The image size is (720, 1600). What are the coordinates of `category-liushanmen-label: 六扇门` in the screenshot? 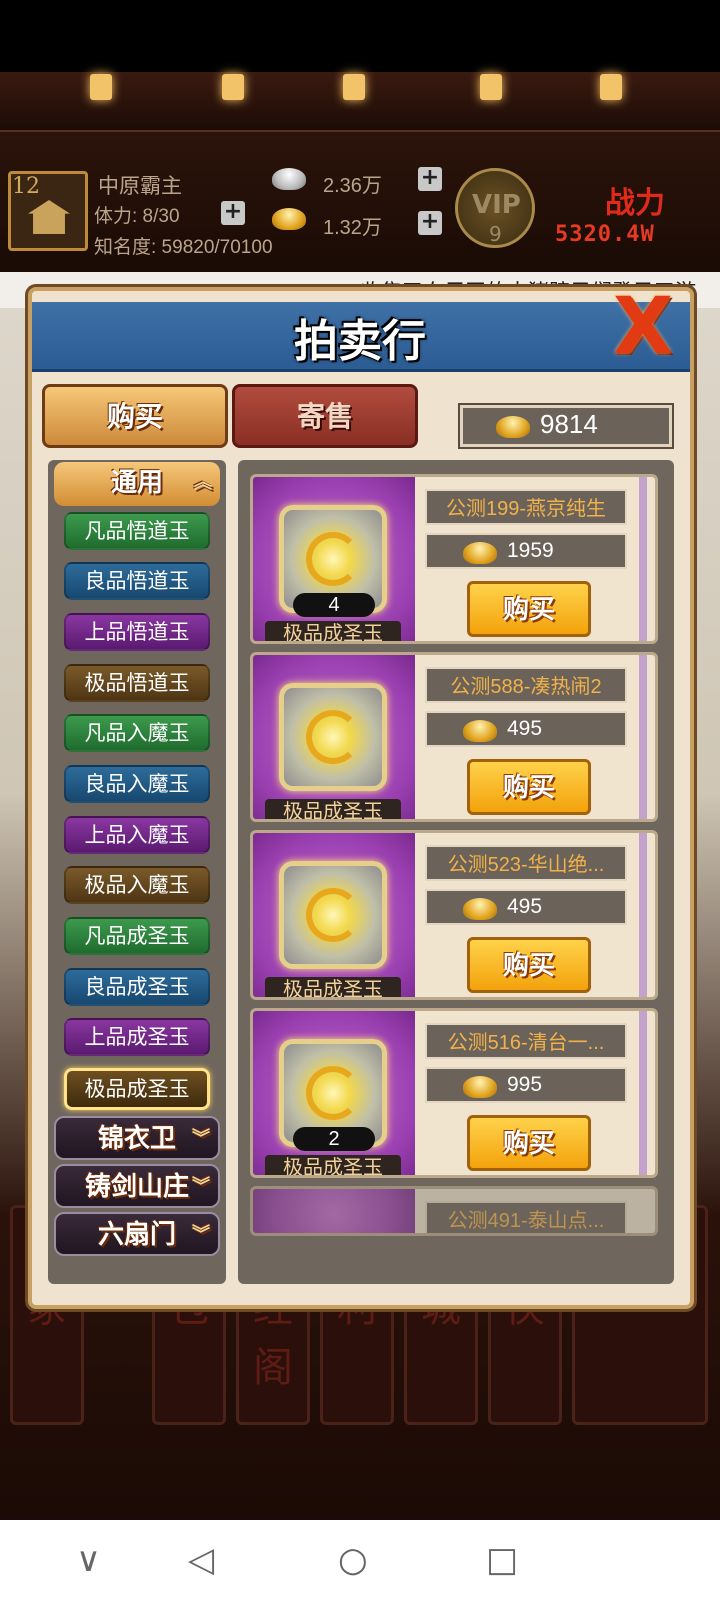 It's located at (136, 1235).